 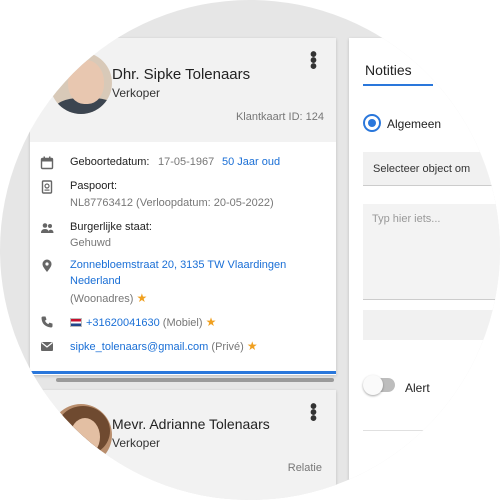 What do you see at coordinates (379, 385) in the screenshot?
I see `alert-toggle` at bounding box center [379, 385].